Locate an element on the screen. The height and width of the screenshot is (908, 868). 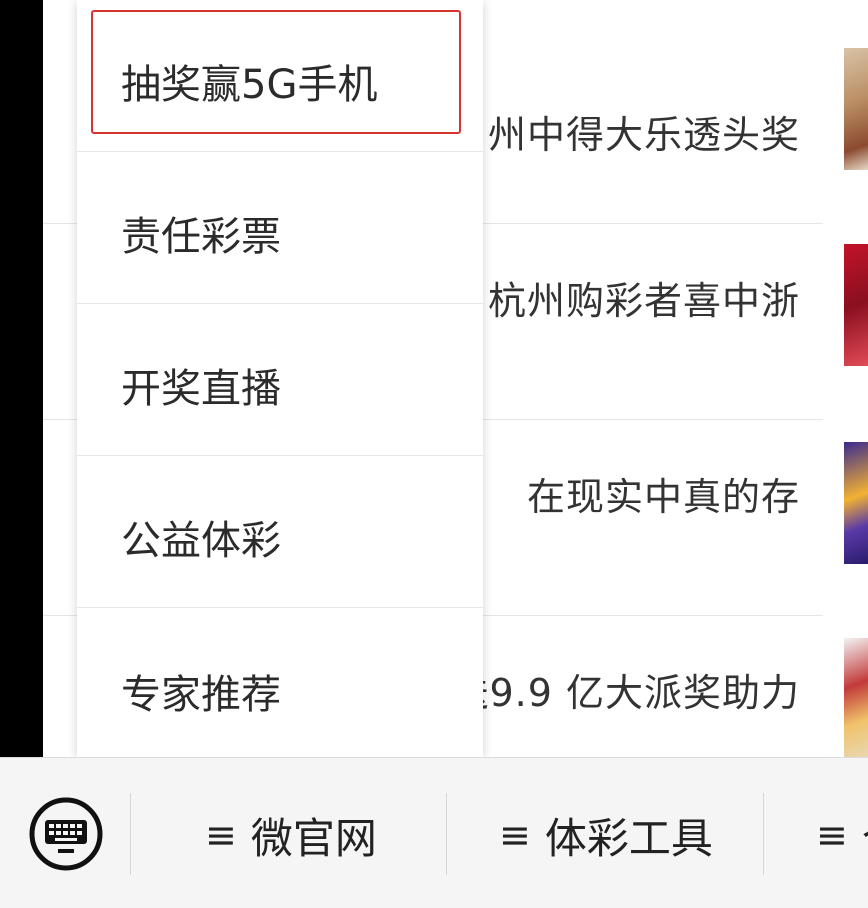
menu-item-draw-live: 开奖直播 is located at coordinates (280, 380).